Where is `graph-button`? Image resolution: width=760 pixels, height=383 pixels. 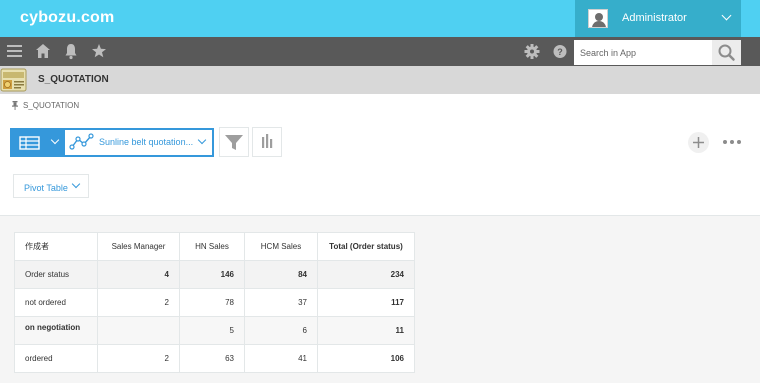 graph-button is located at coordinates (267, 142).